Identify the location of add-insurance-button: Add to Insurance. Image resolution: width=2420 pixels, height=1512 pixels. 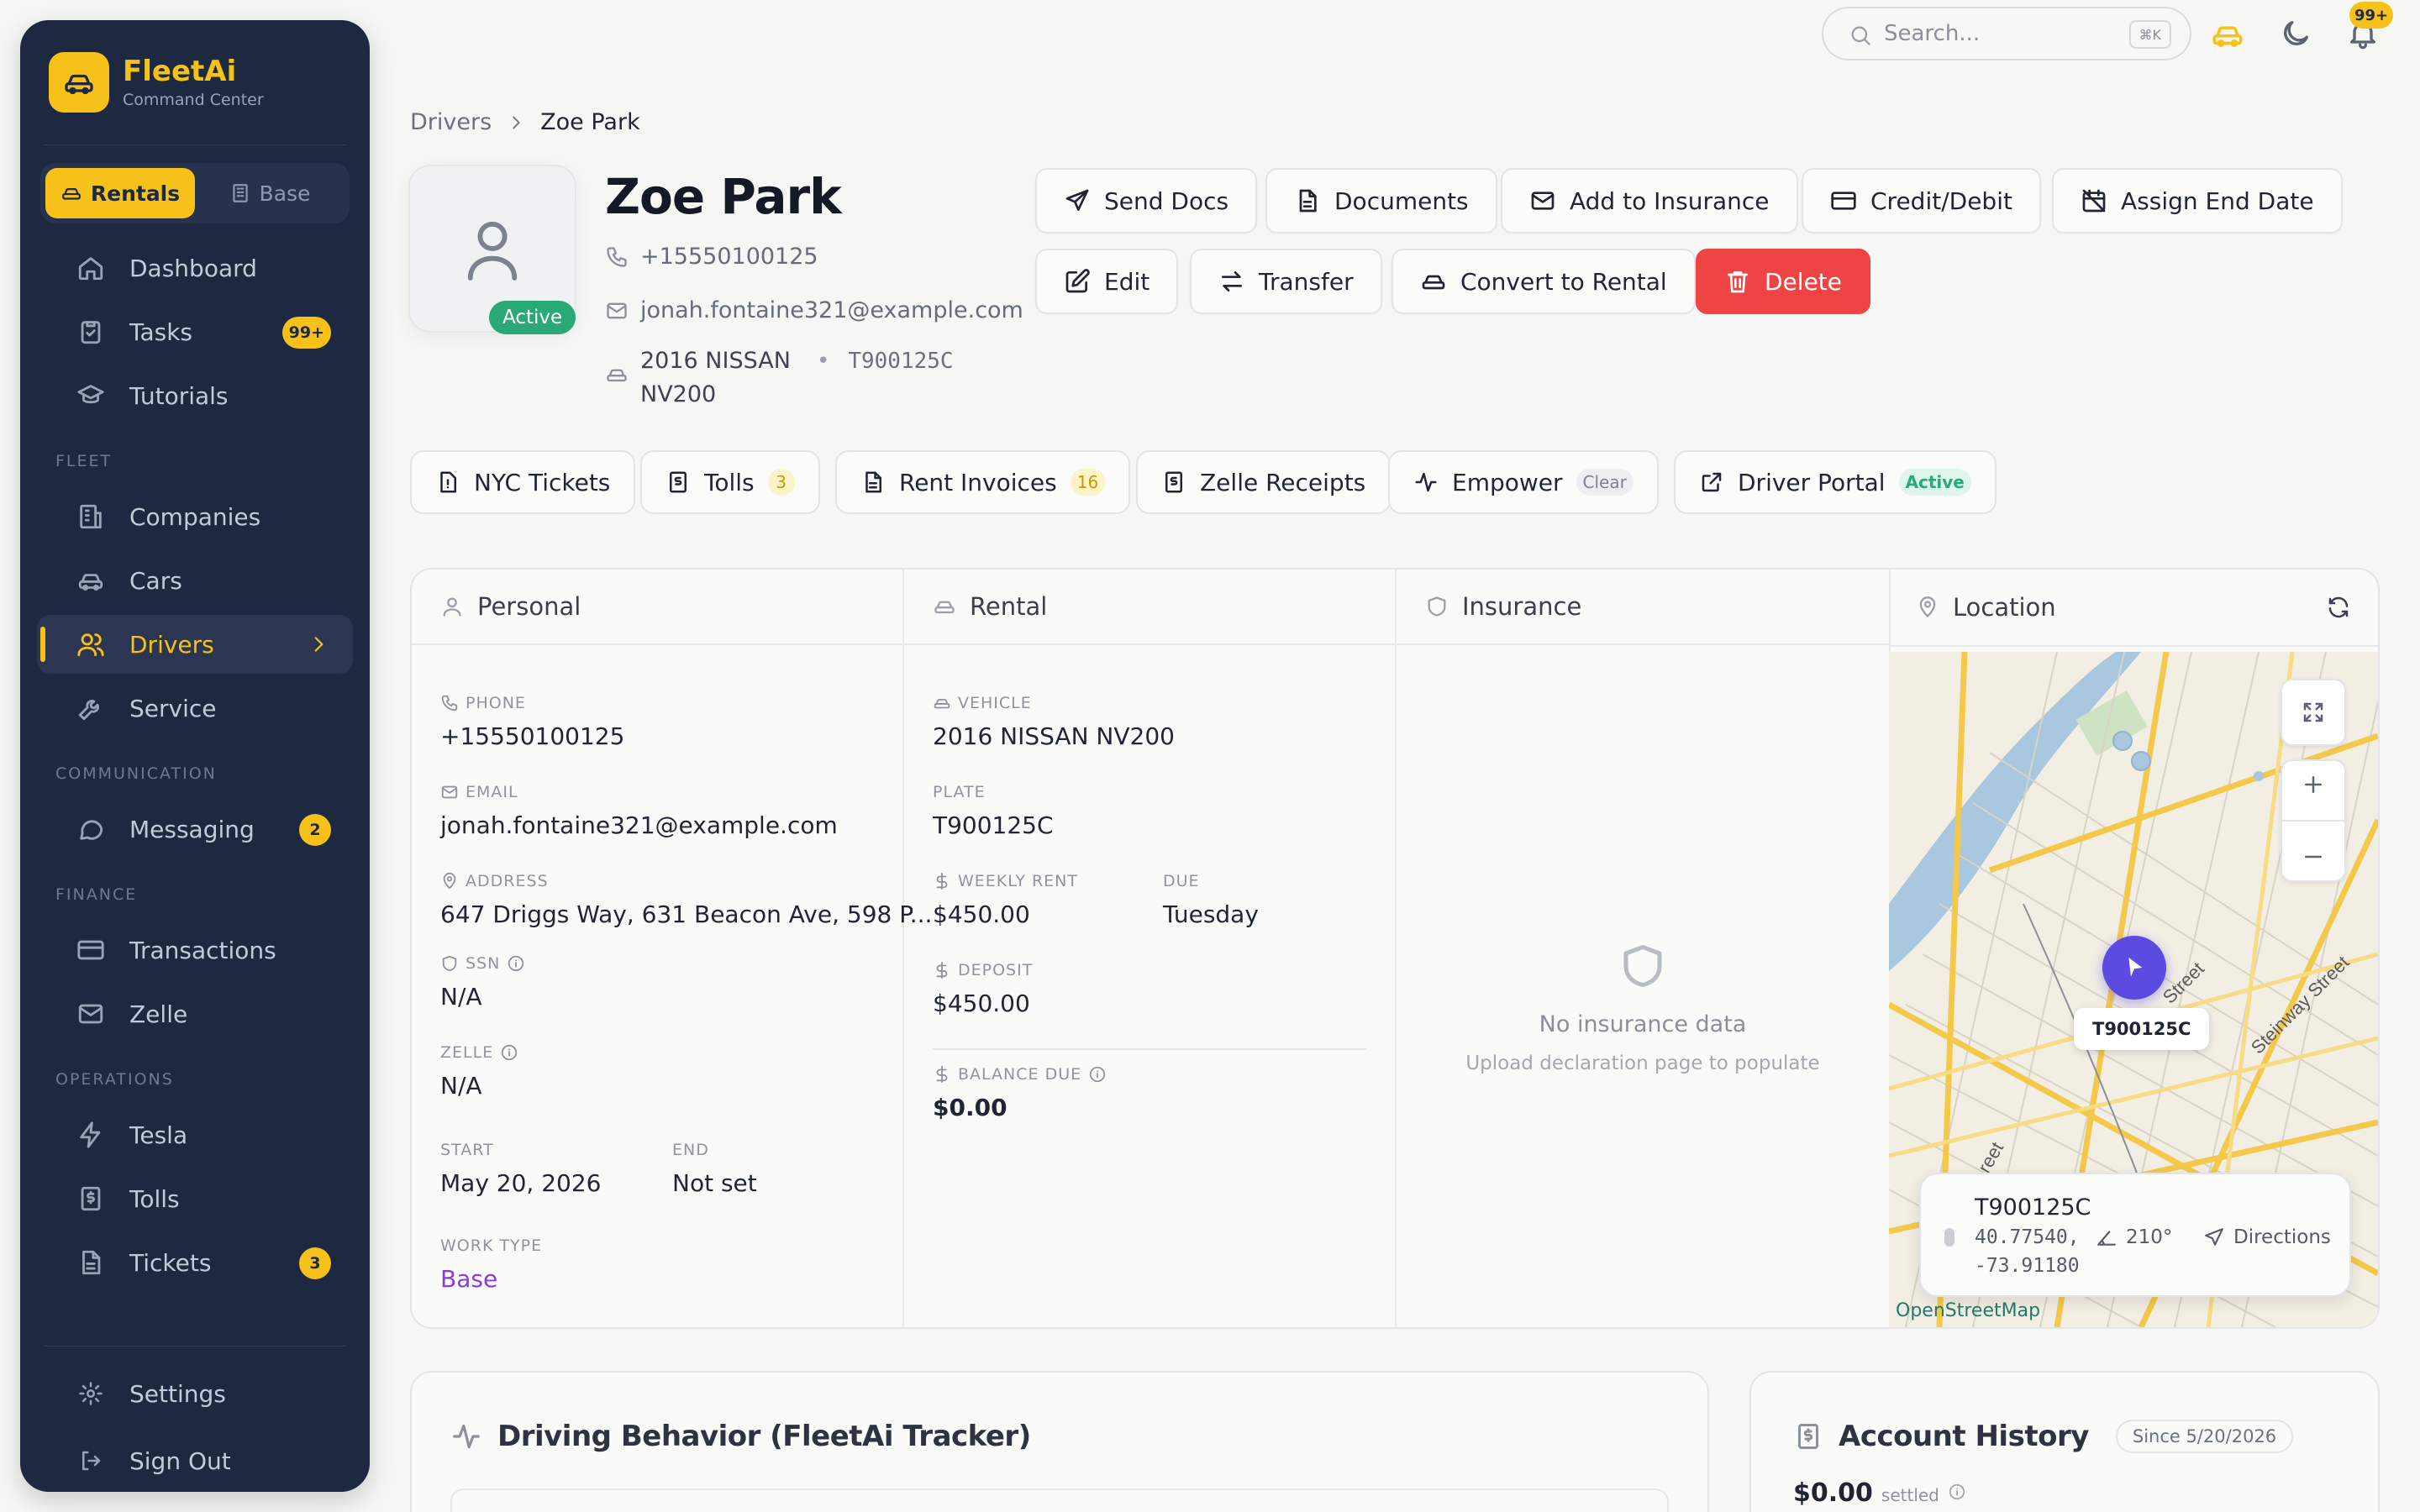
(1650, 201).